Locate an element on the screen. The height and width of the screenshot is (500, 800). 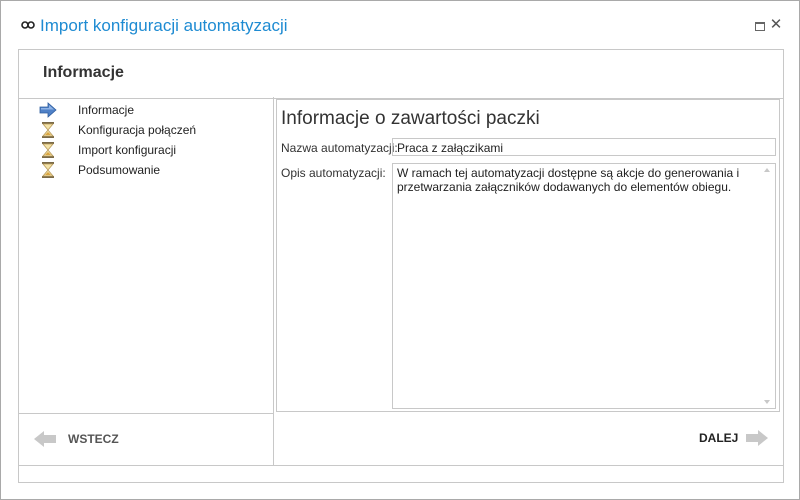
step-item-konfiguracja-polaczen: Konfiguracja połączeń is located at coordinates (149, 130).